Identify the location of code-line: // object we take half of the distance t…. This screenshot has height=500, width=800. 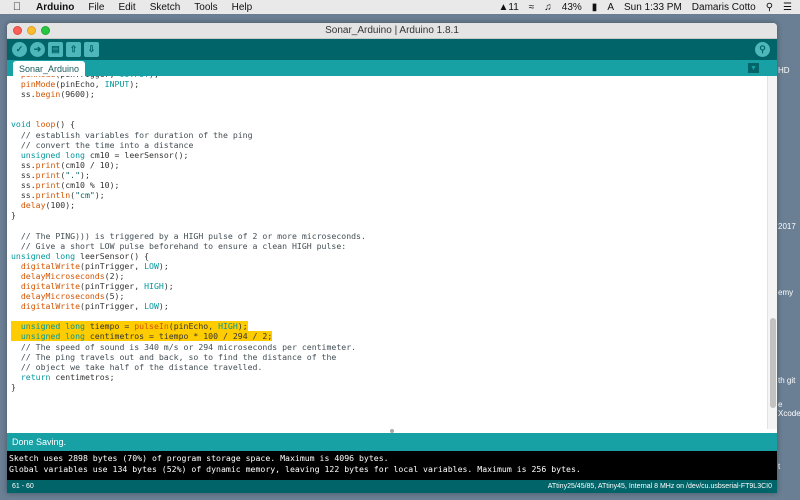
(188, 367).